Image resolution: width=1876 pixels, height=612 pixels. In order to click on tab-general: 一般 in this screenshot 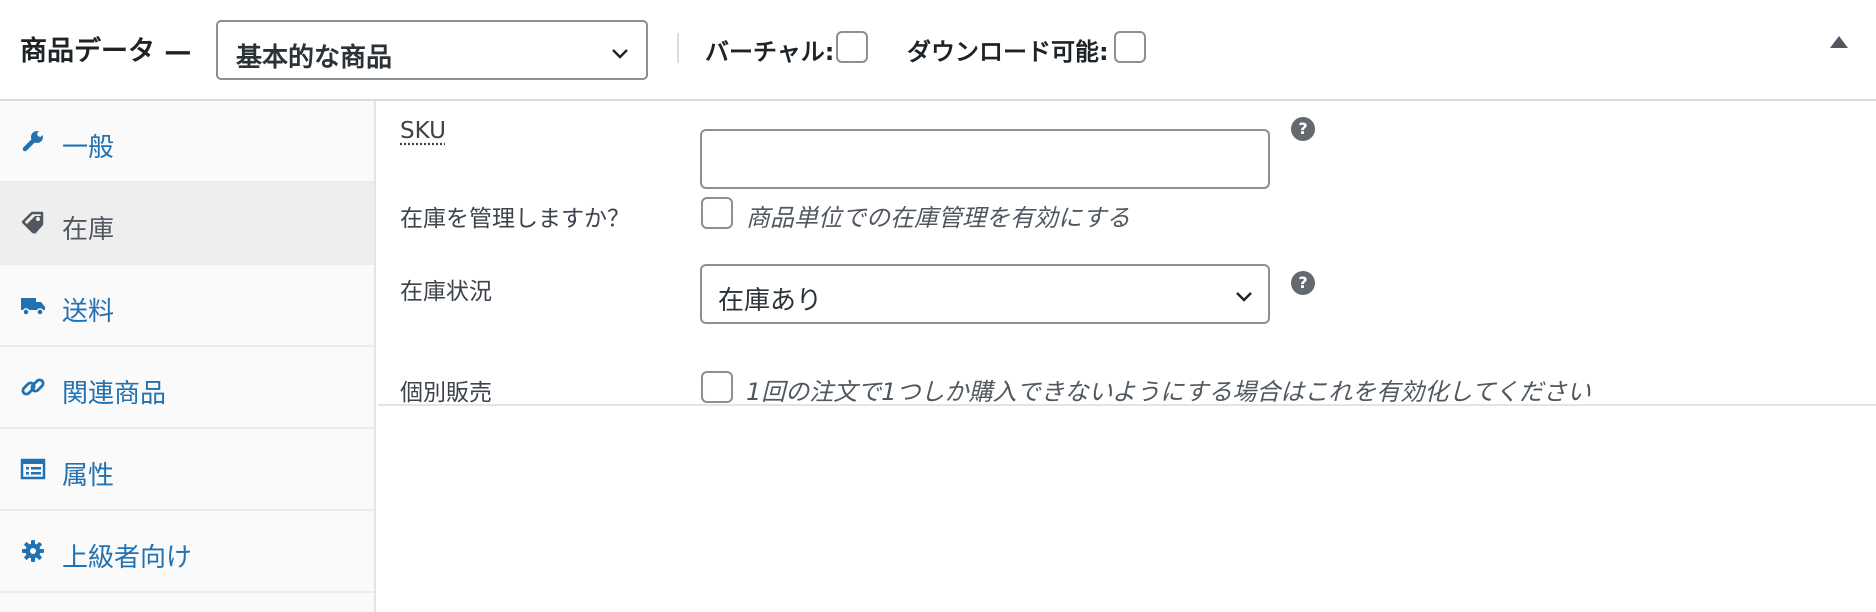, I will do `click(187, 142)`.